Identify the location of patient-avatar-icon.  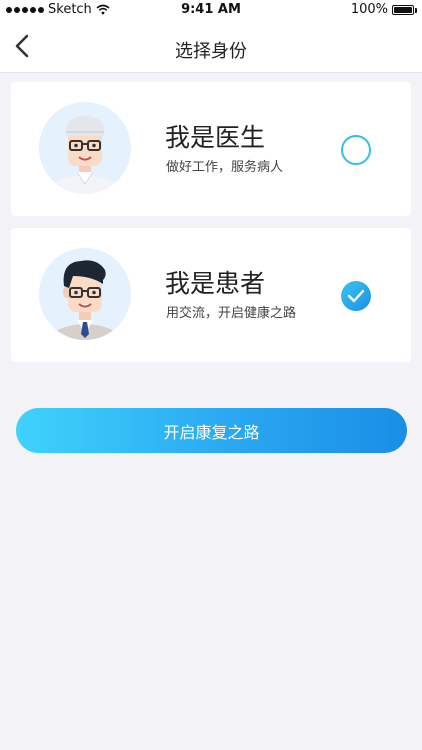
(85, 294).